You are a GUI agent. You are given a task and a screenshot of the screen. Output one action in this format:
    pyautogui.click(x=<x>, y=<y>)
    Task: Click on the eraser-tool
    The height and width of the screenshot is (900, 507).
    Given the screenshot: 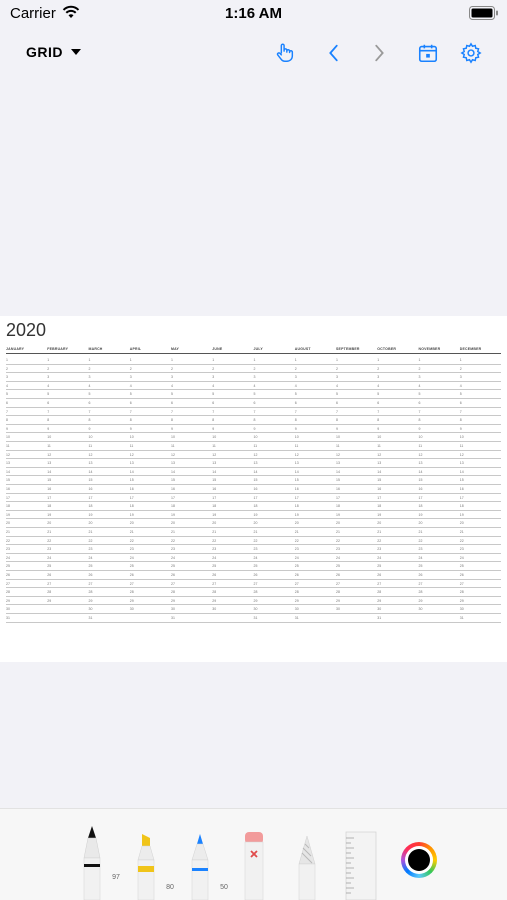 What is the action you would take?
    pyautogui.click(x=254, y=865)
    